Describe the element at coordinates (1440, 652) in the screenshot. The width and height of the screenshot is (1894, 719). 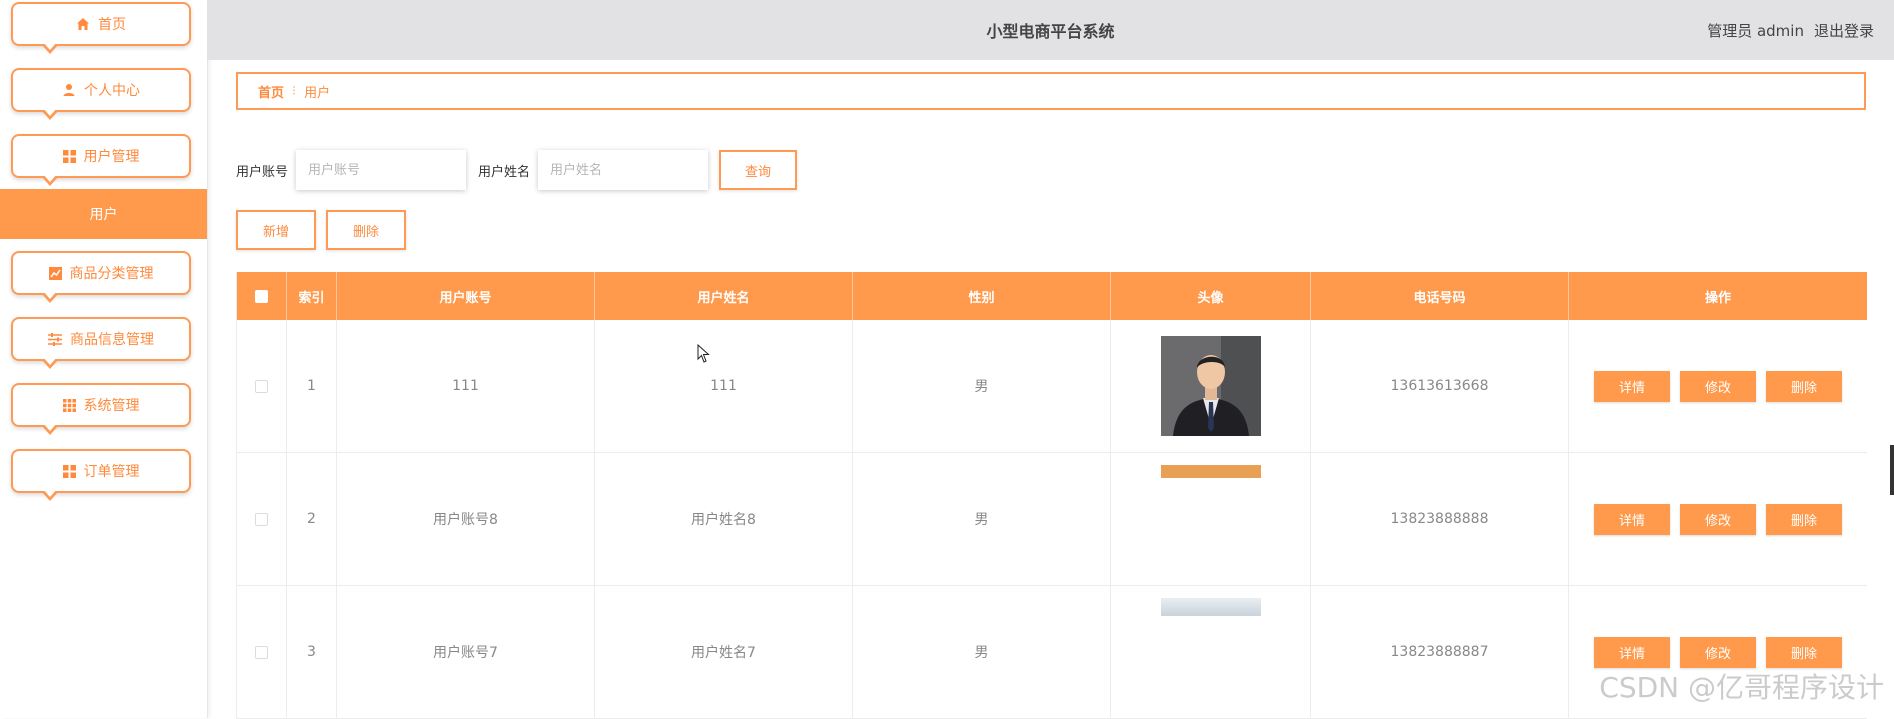
I see `row-phone: 13823888887` at that location.